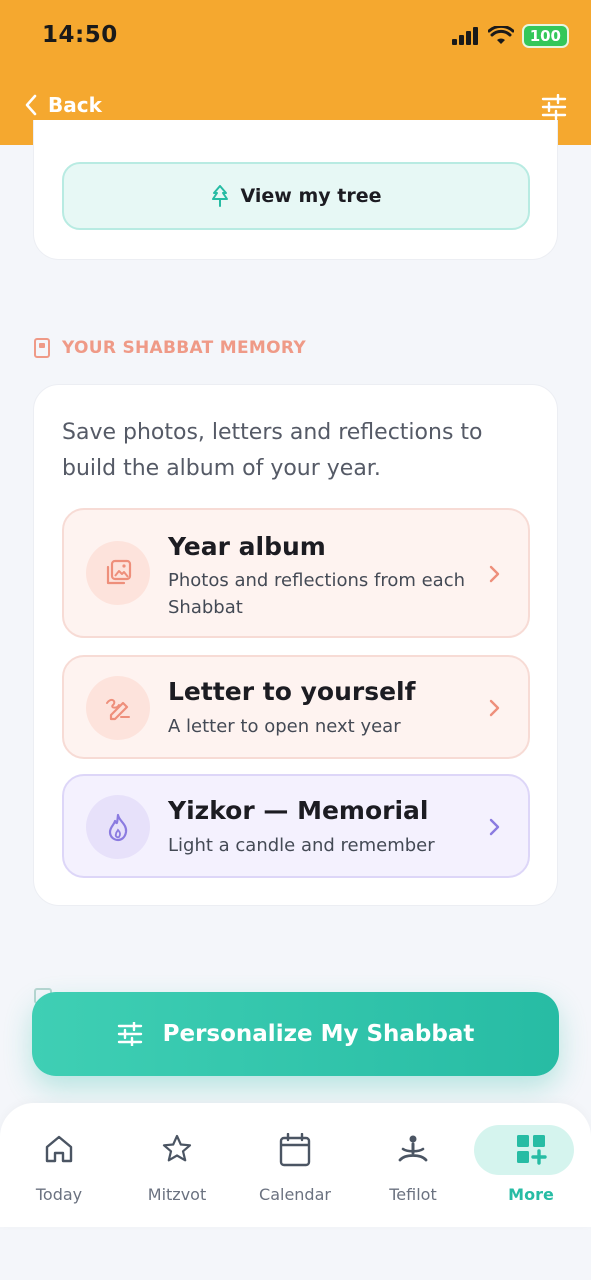 The width and height of the screenshot is (591, 1280). I want to click on tab-label: Mitzvot, so click(177, 1194).